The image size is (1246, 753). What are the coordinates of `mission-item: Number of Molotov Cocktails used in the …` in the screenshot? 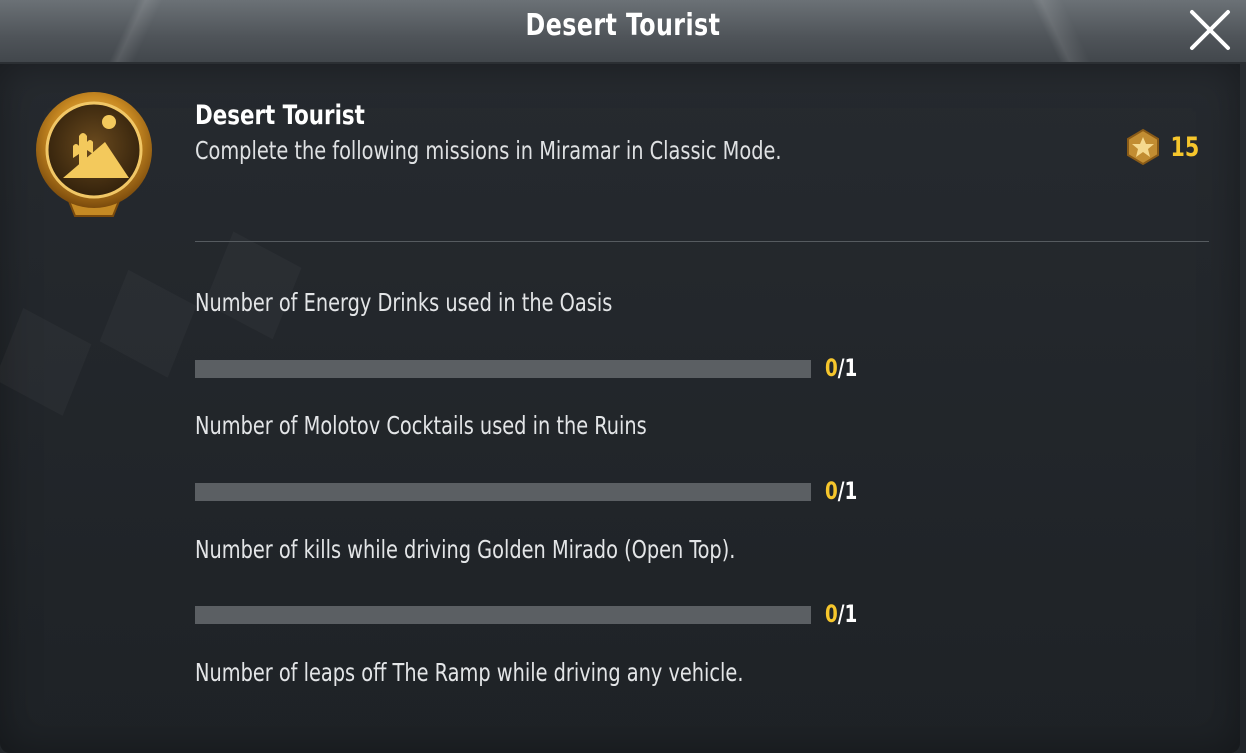 It's located at (545, 425).